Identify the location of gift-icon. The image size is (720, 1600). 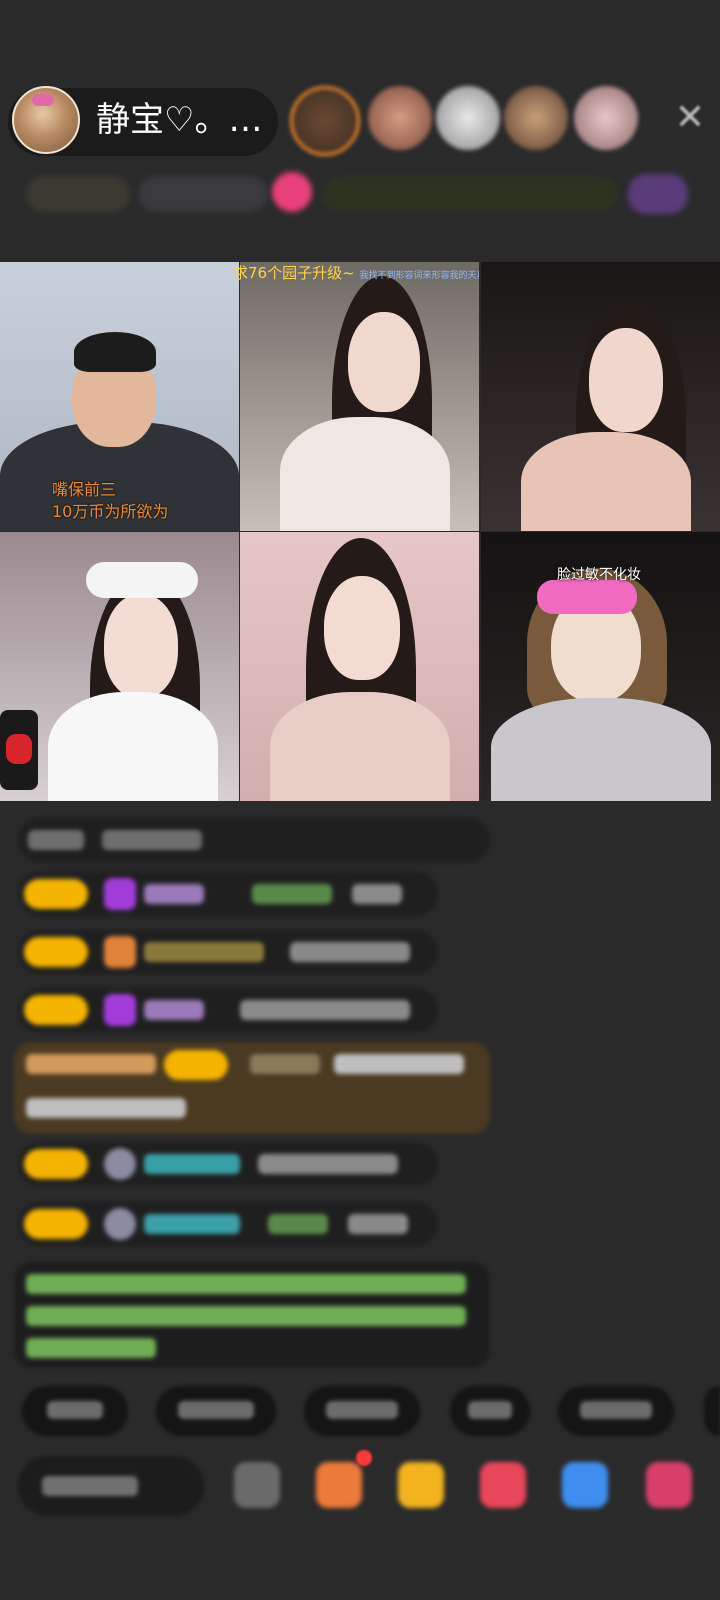
(292, 192).